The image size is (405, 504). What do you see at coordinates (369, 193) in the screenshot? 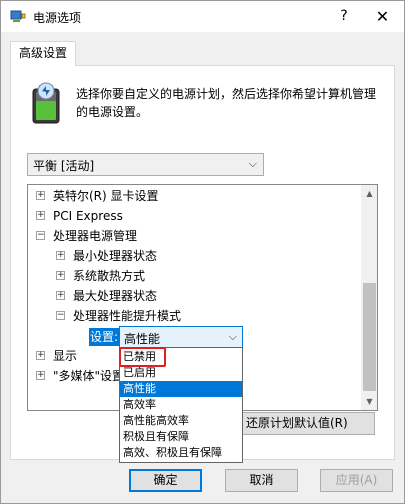
I see `scroll-up-icon: ▲` at bounding box center [369, 193].